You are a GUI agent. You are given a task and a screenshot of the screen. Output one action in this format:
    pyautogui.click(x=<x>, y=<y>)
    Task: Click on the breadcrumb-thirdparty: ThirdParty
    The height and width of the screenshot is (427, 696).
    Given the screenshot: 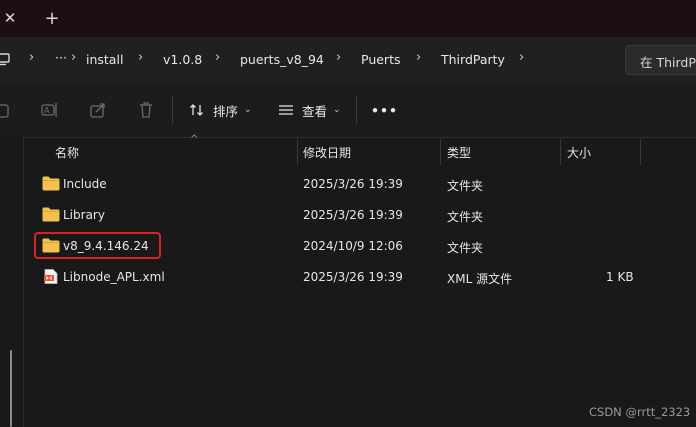 What is the action you would take?
    pyautogui.click(x=473, y=61)
    